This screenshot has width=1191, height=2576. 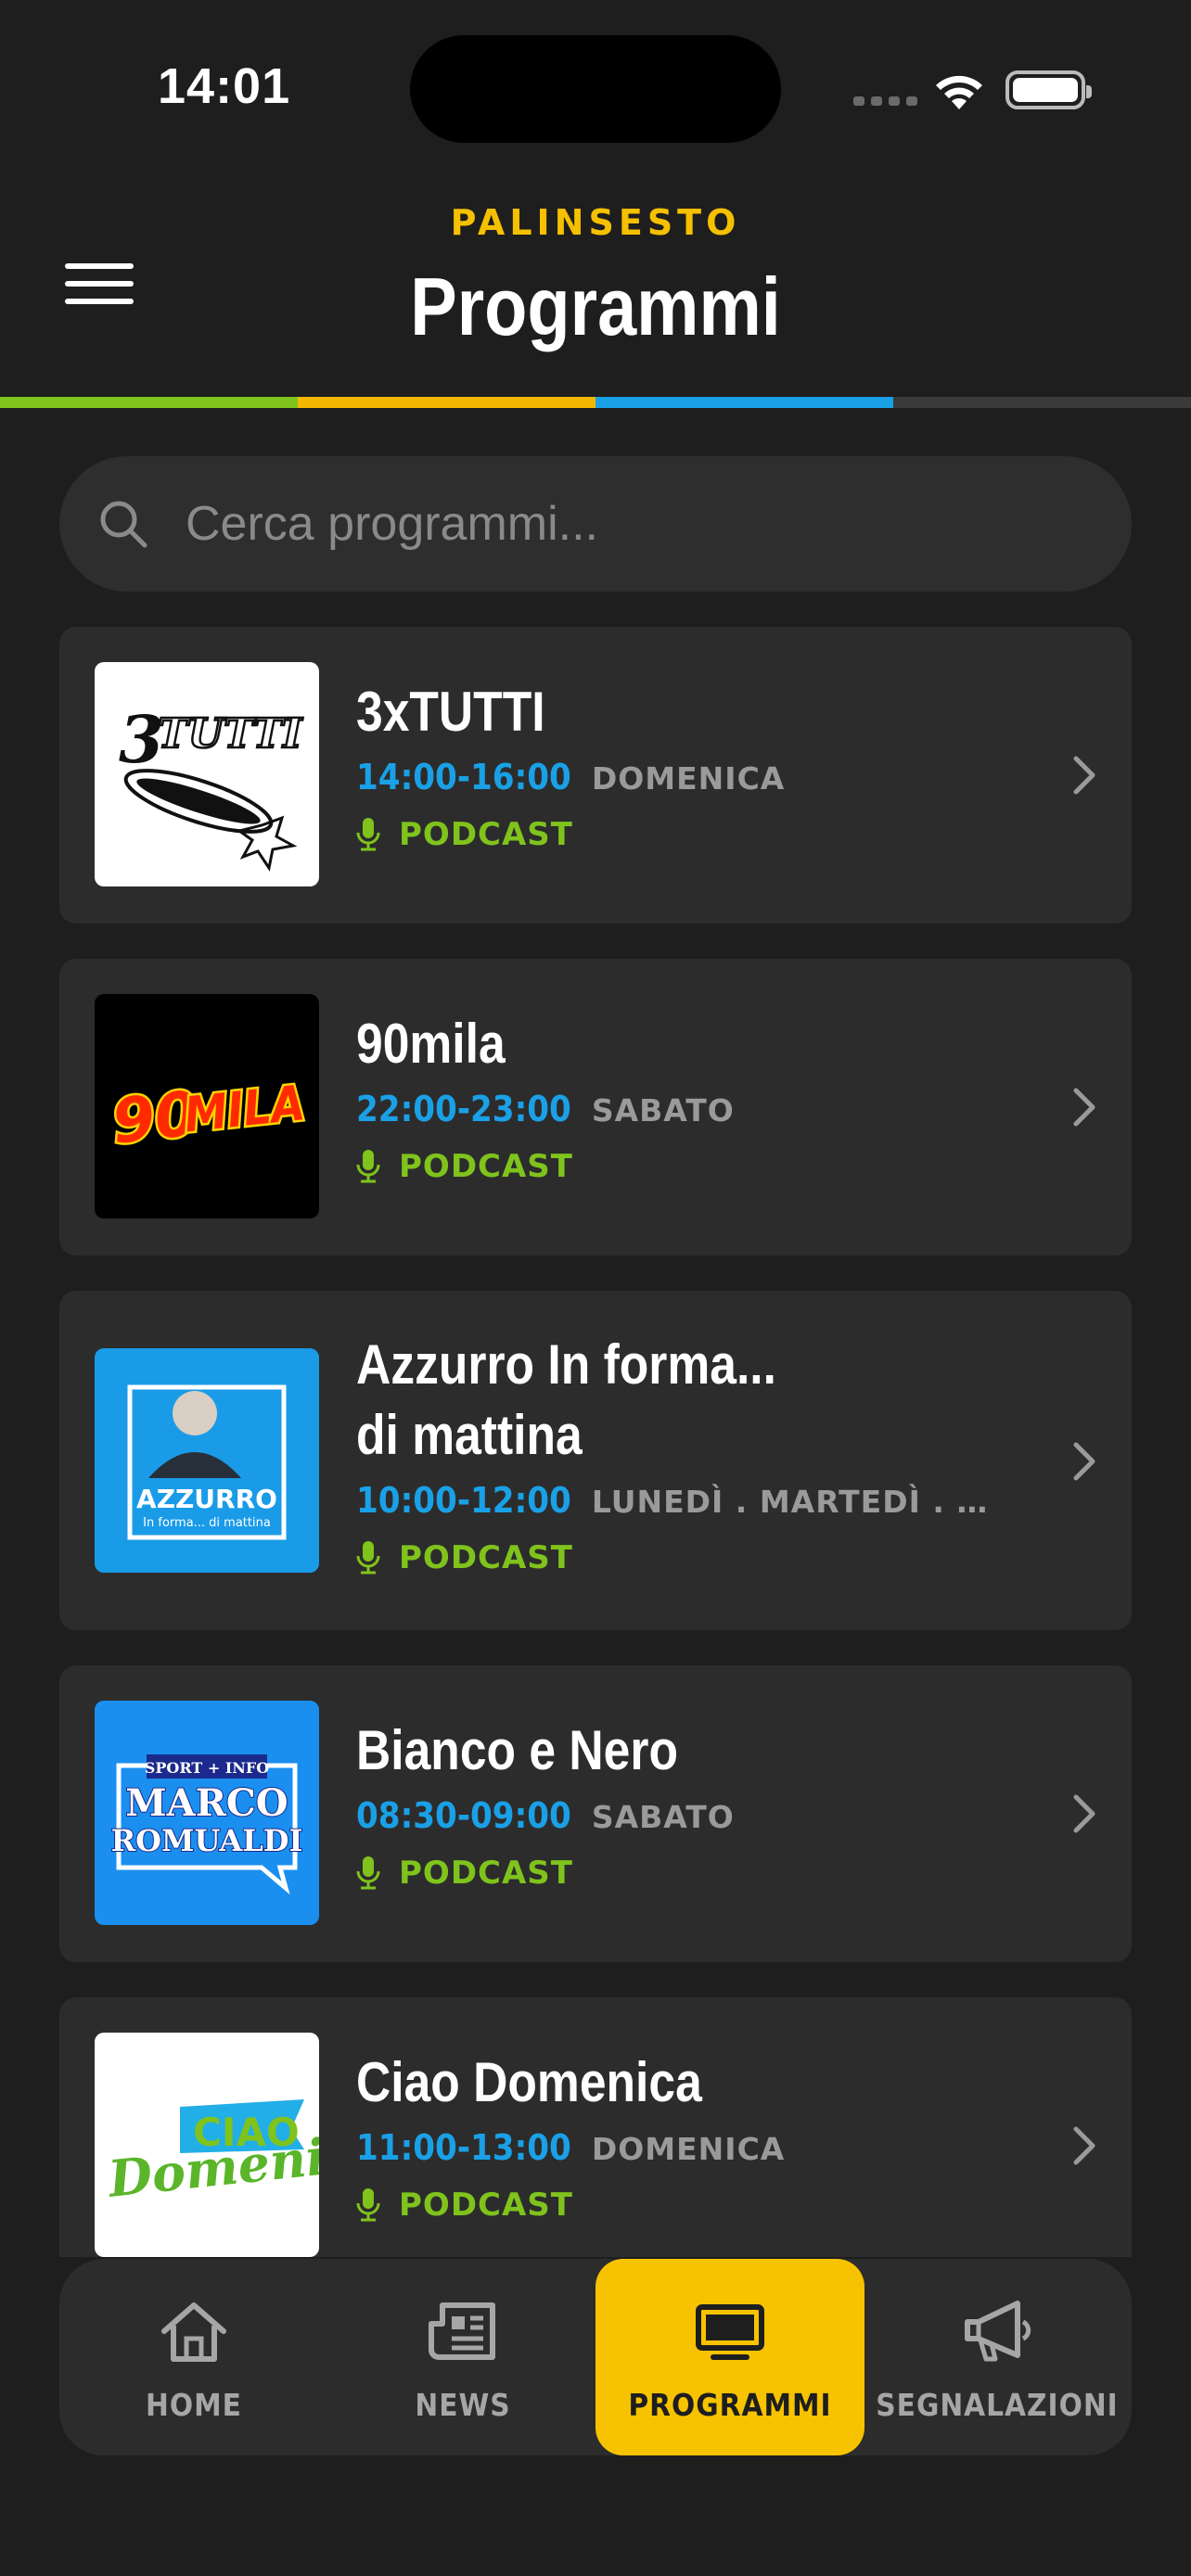 I want to click on color-stripe, so click(x=595, y=403).